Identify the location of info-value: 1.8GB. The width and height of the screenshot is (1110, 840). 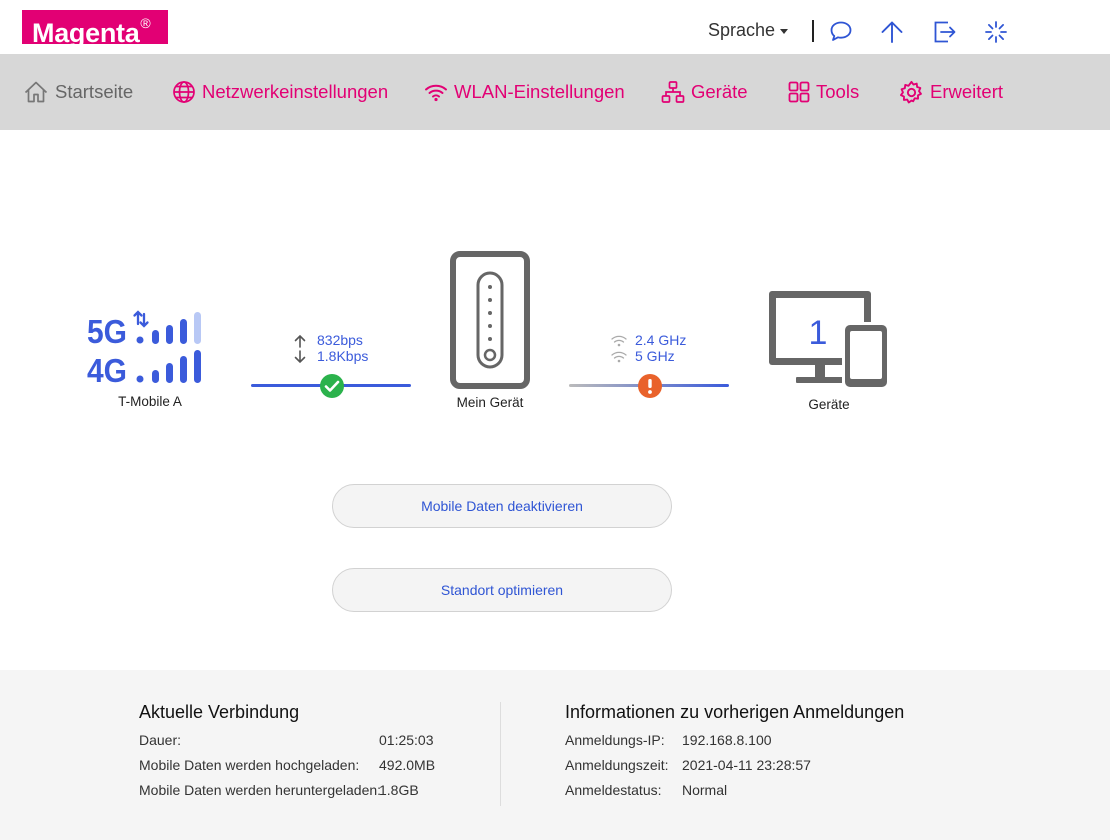
(399, 790).